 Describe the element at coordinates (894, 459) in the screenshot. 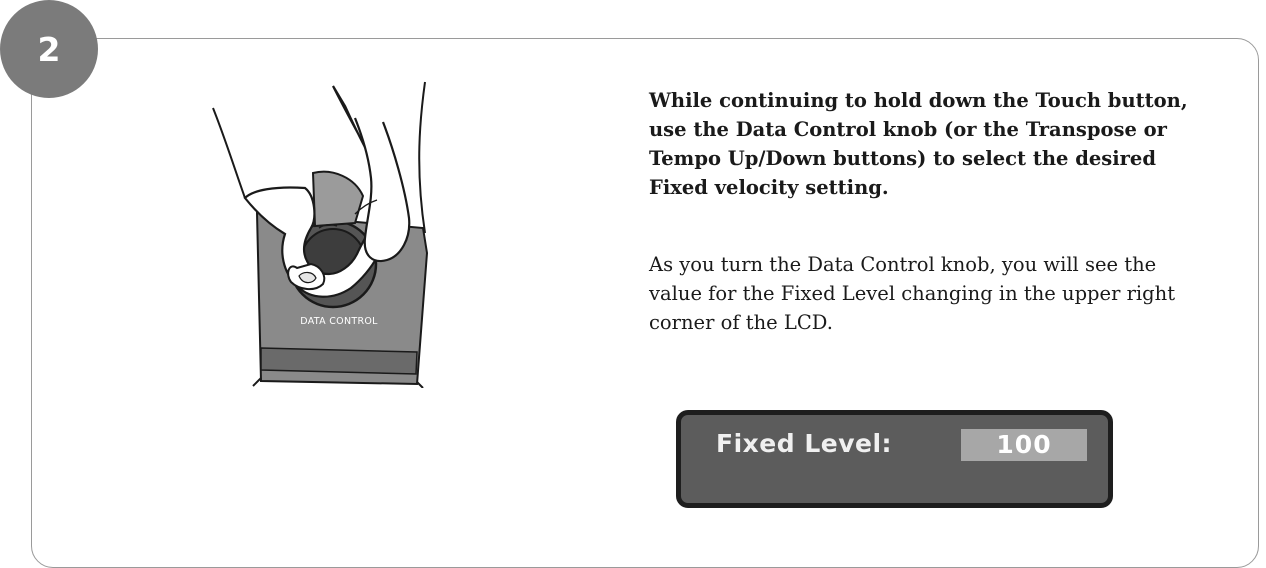

I see `lcd-display: Fixed Level: 100` at that location.